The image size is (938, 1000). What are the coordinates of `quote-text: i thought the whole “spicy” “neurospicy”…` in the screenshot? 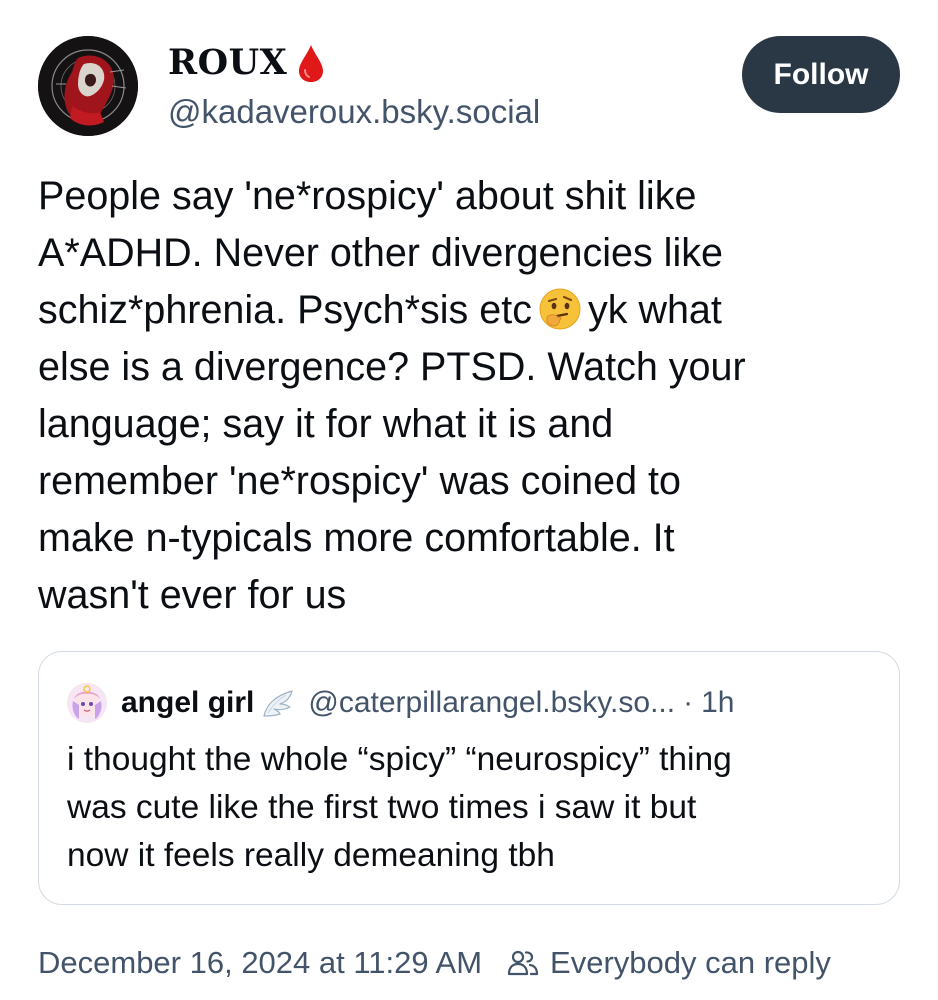 It's located at (472, 808).